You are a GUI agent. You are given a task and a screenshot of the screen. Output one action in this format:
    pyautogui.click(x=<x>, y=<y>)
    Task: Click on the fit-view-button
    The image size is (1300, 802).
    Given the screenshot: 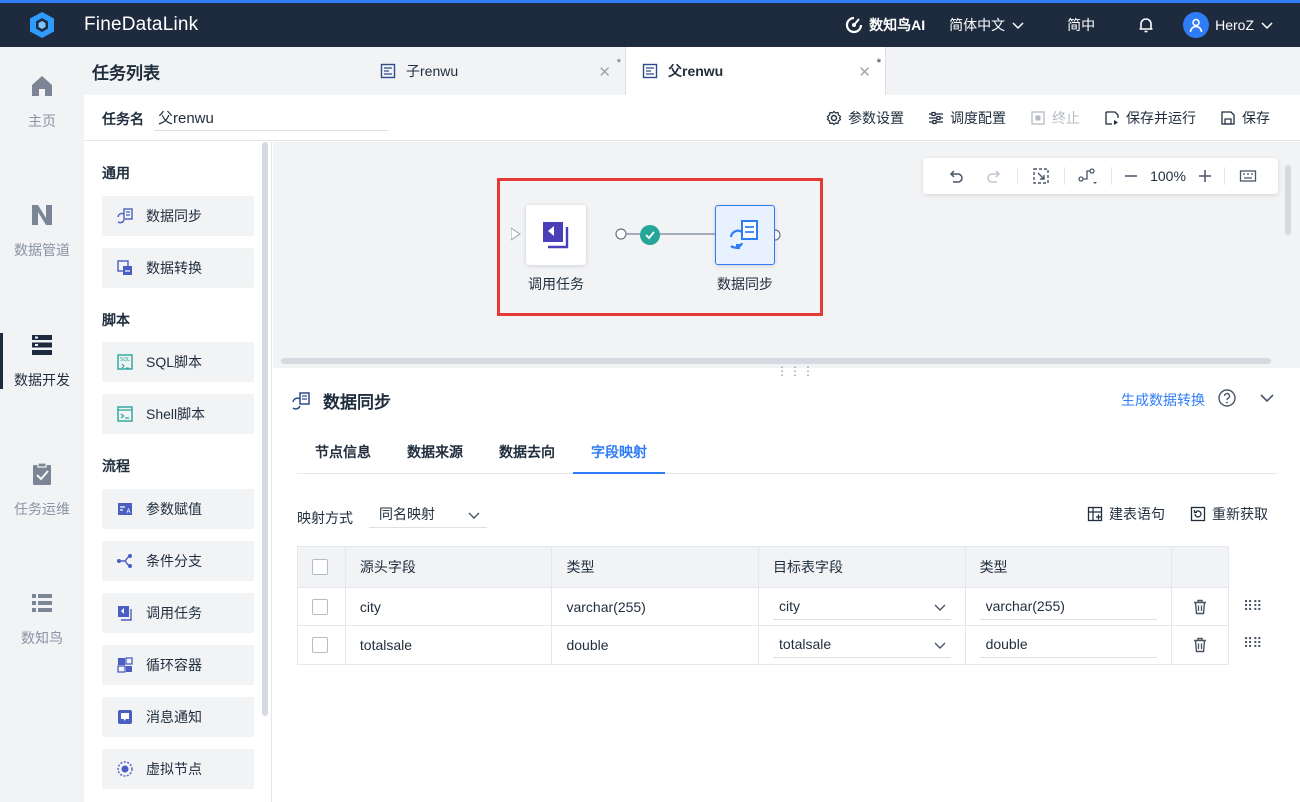 What is the action you would take?
    pyautogui.click(x=1041, y=176)
    